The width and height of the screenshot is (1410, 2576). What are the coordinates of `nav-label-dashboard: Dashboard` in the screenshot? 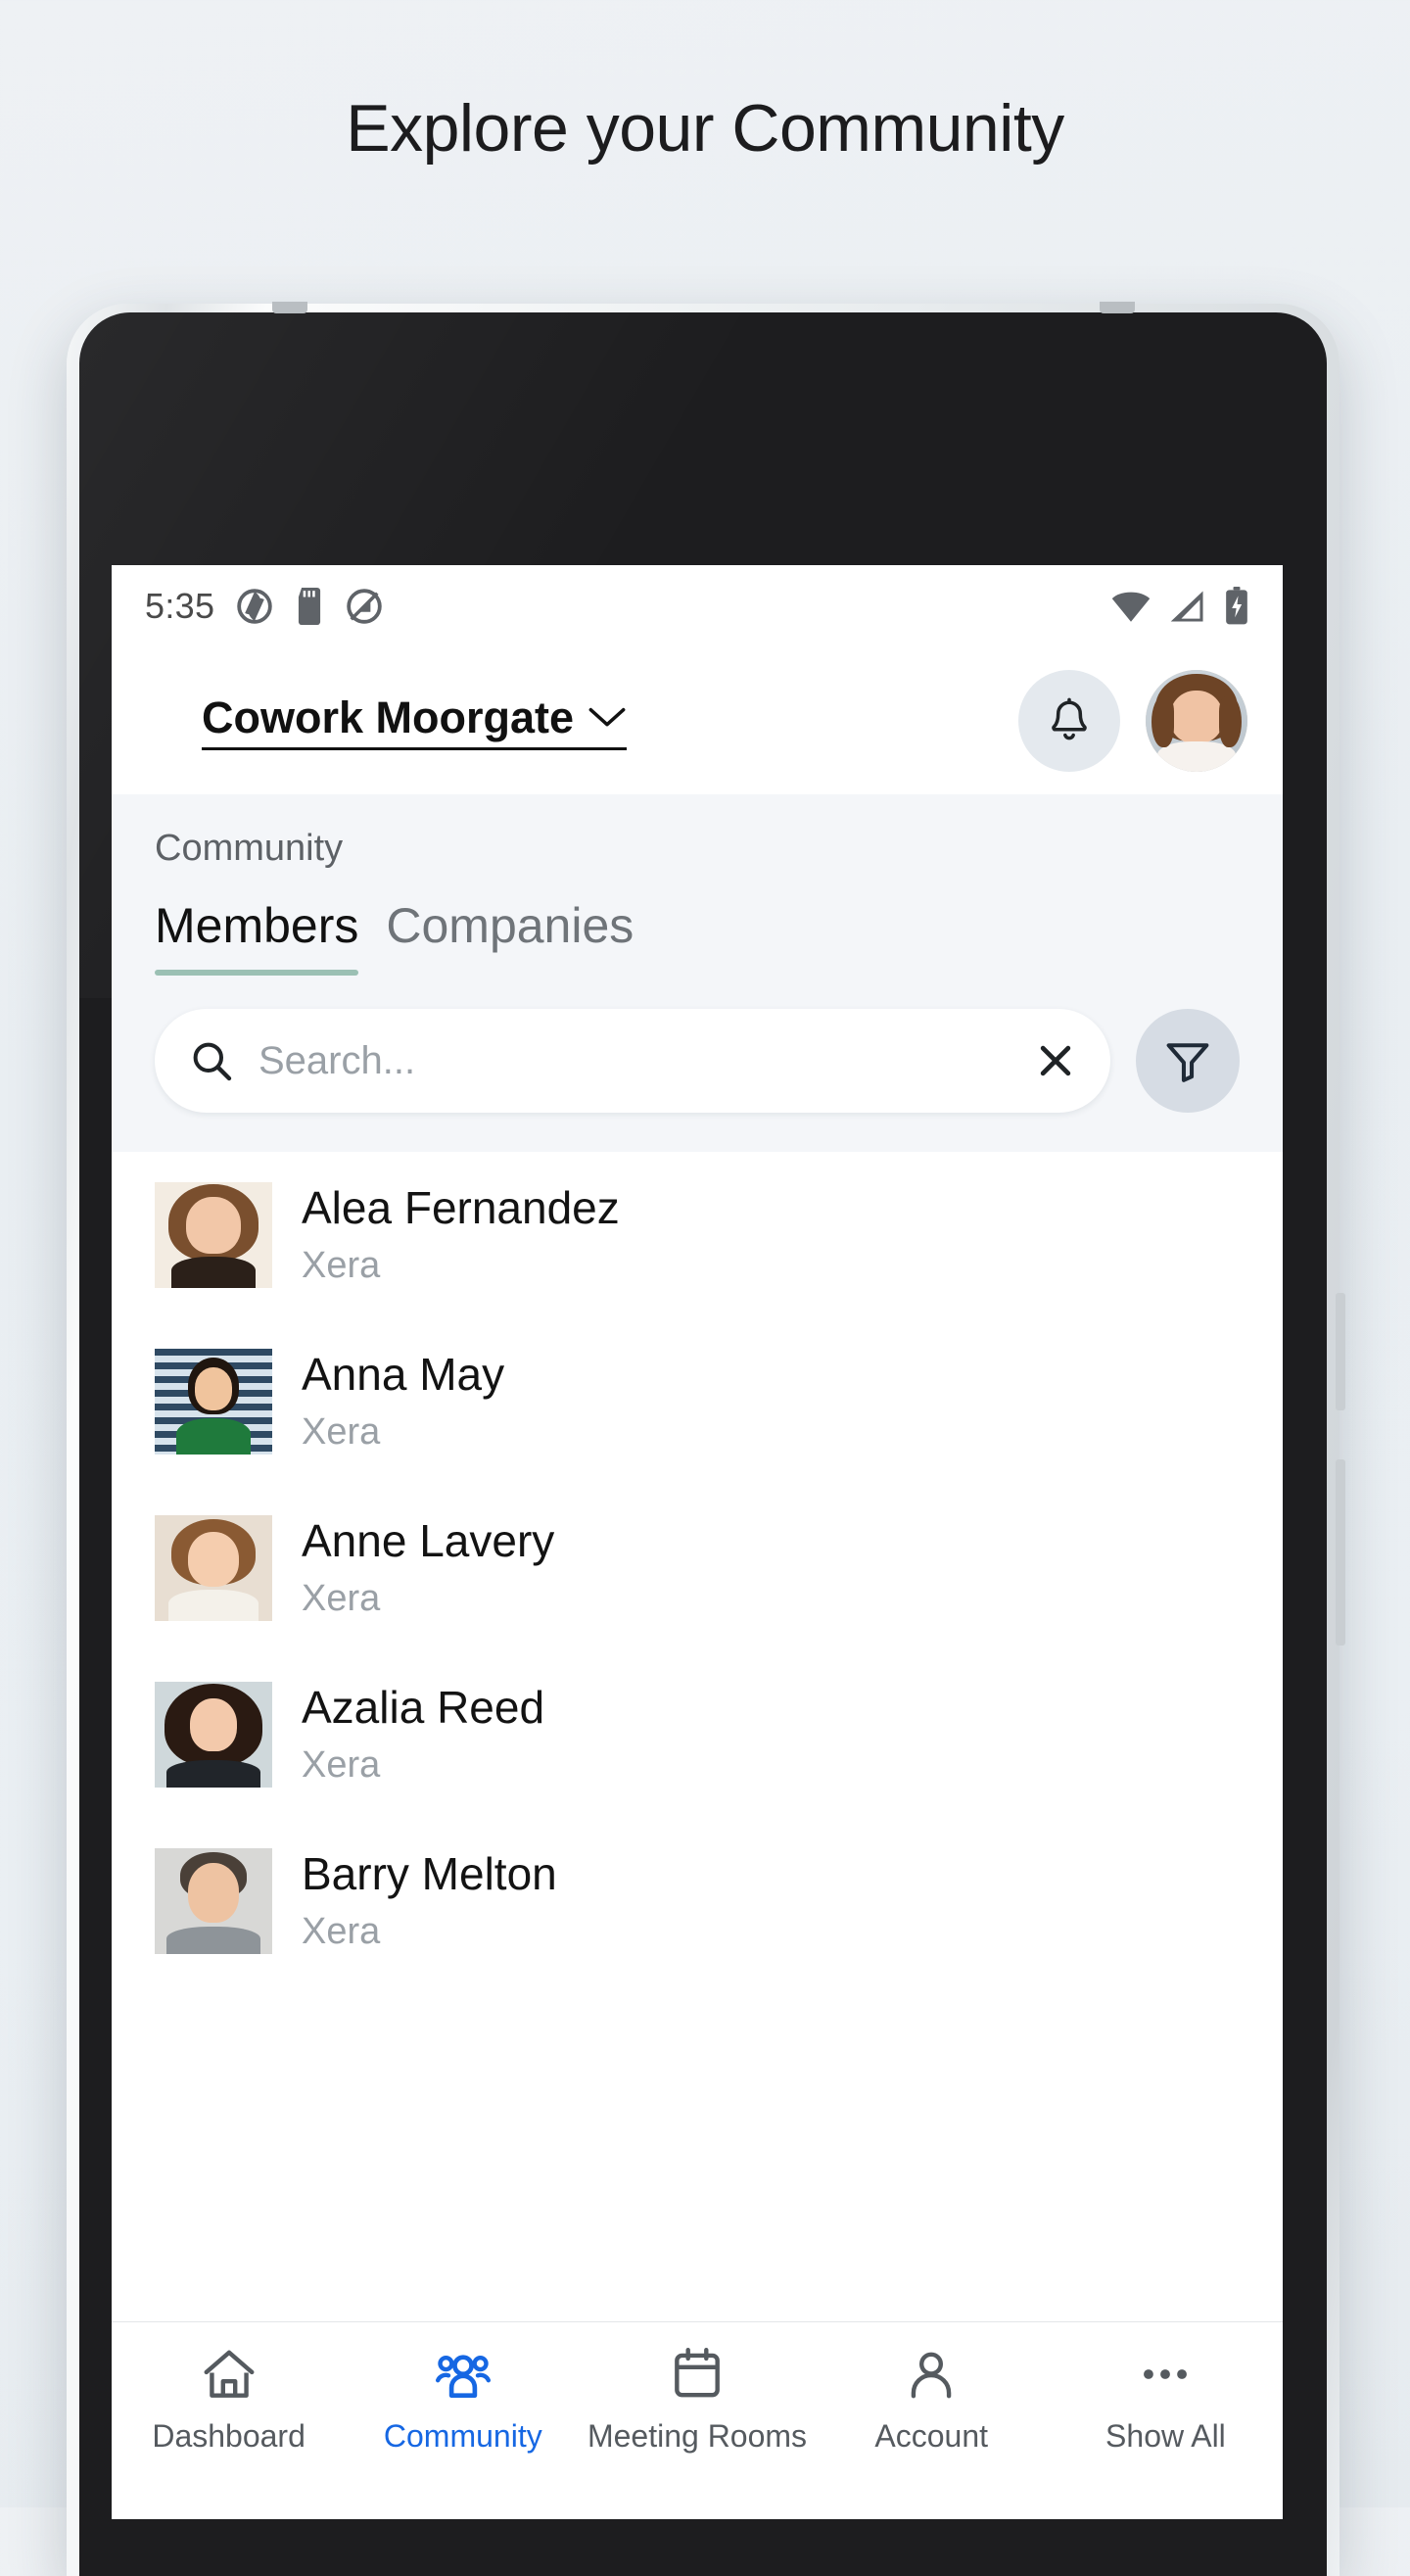 It's located at (229, 2436).